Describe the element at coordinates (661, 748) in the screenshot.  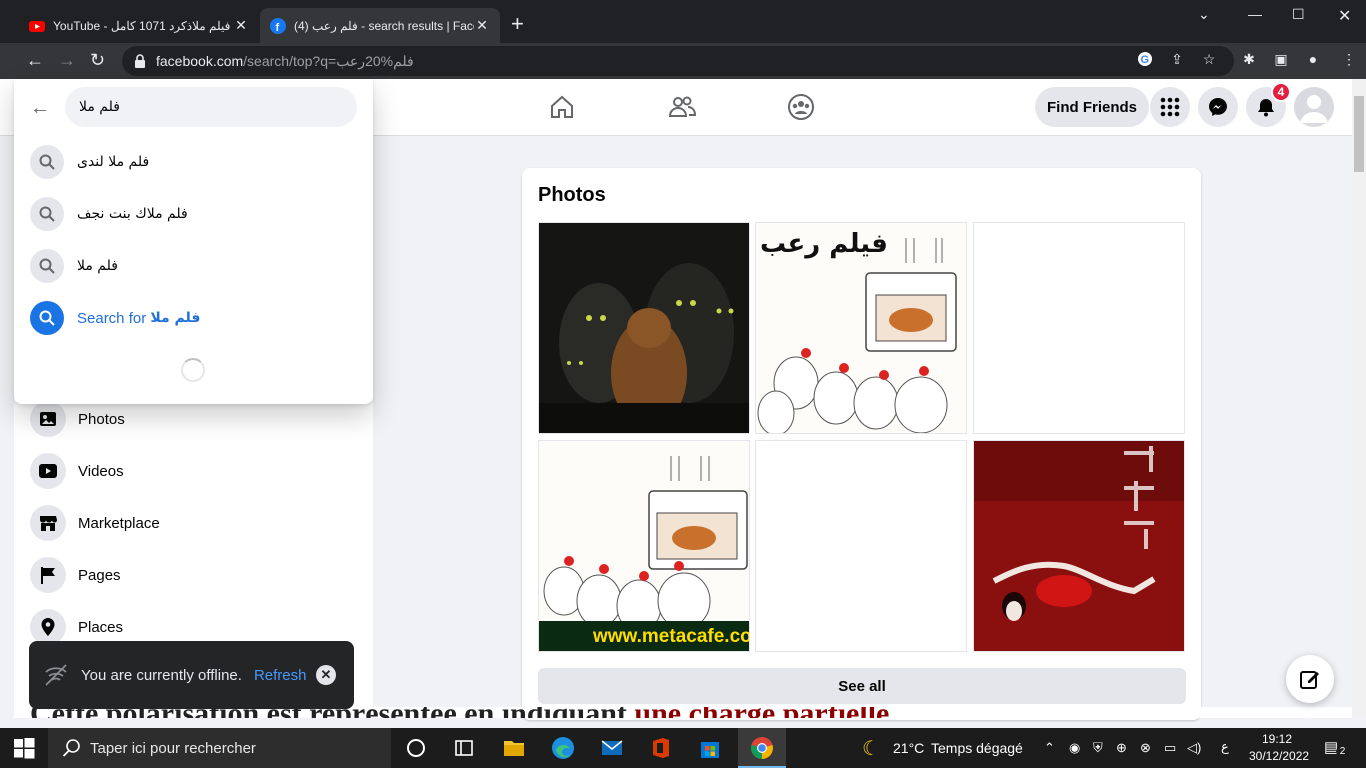
I see `office-icon` at that location.